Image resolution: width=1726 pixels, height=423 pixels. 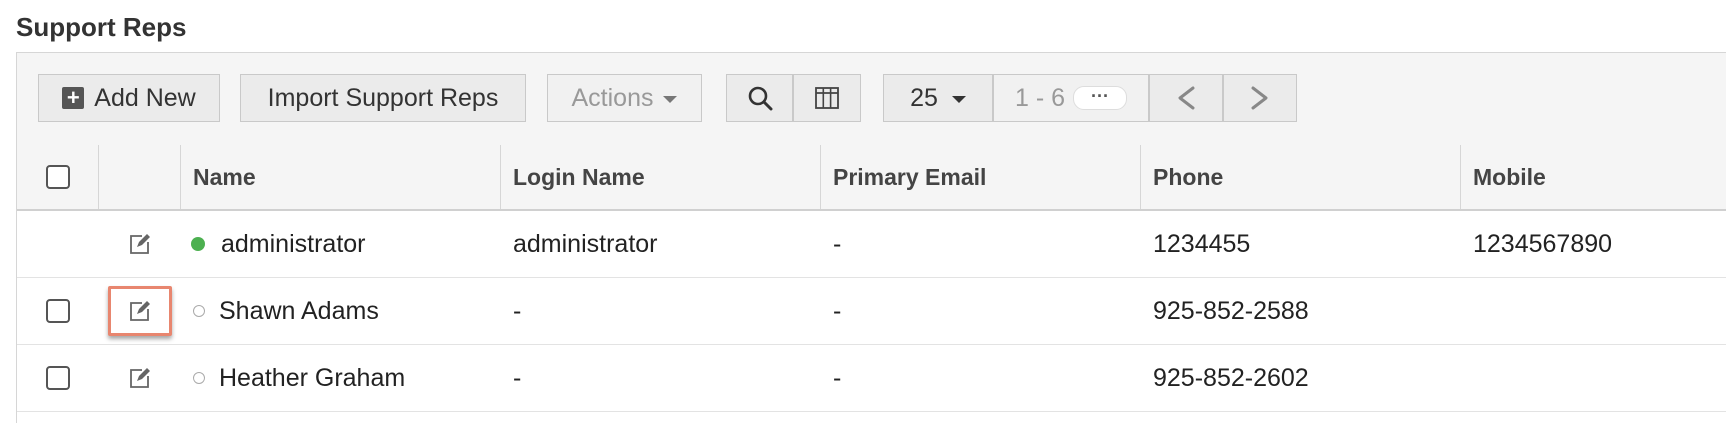 I want to click on import-support-reps-button: Import Support Reps, so click(x=383, y=98).